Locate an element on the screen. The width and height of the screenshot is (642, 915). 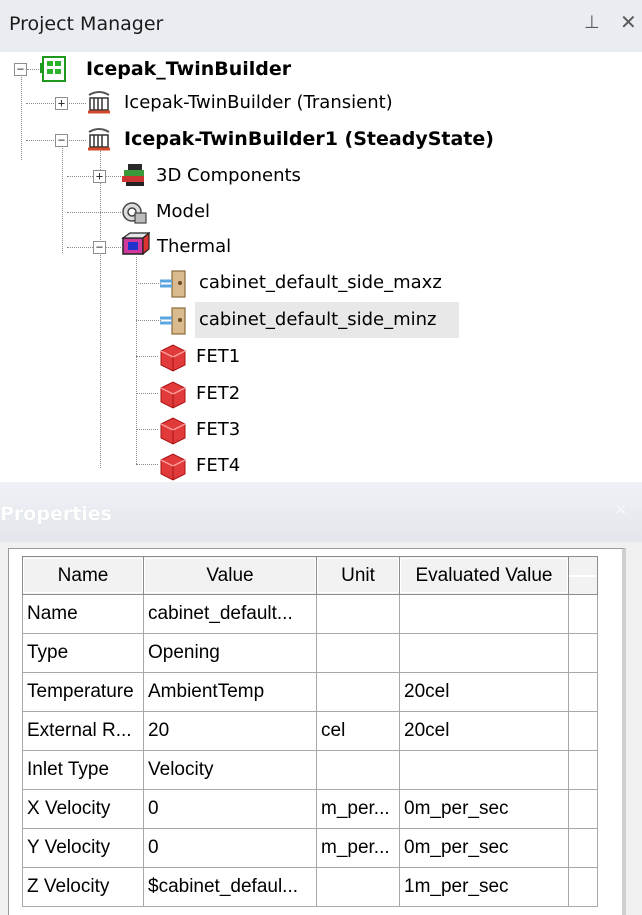
tree-node-cabinet-minz: cabinet_default_side_minz is located at coordinates (318, 319).